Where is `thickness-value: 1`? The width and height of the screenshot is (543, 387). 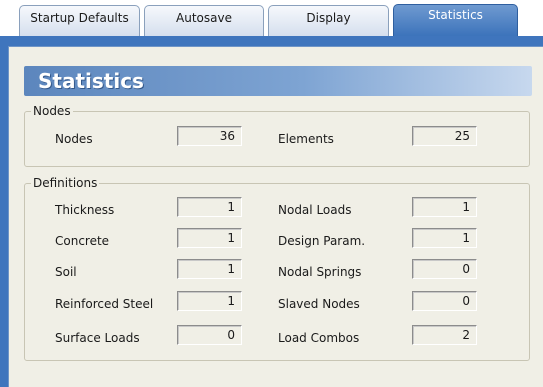
thickness-value: 1 is located at coordinates (209, 207).